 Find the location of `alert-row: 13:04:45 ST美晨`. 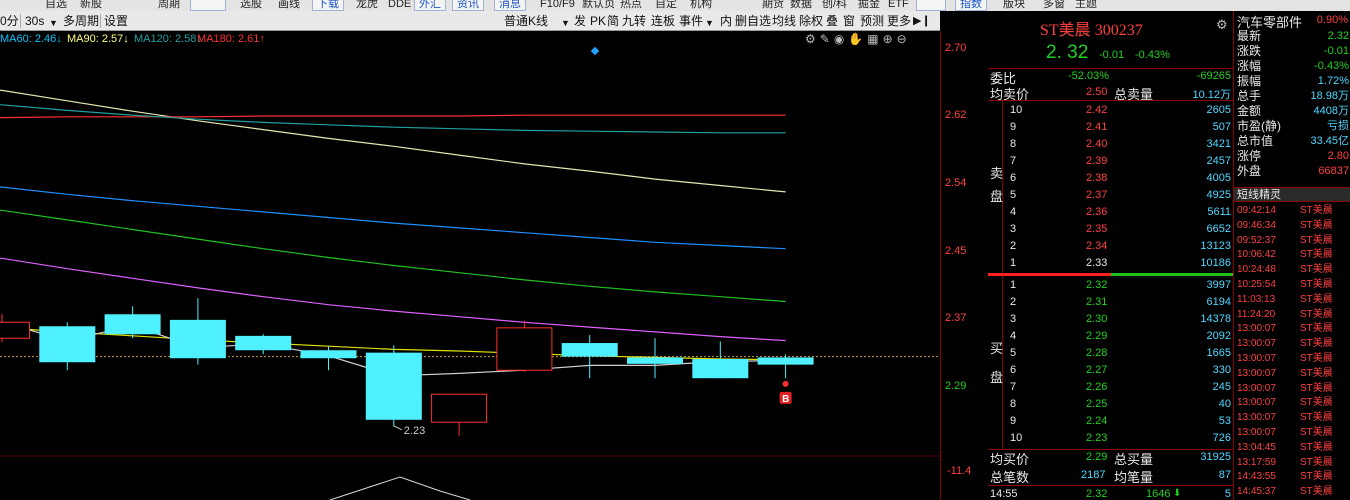

alert-row: 13:04:45 ST美晨 is located at coordinates (1292, 447).